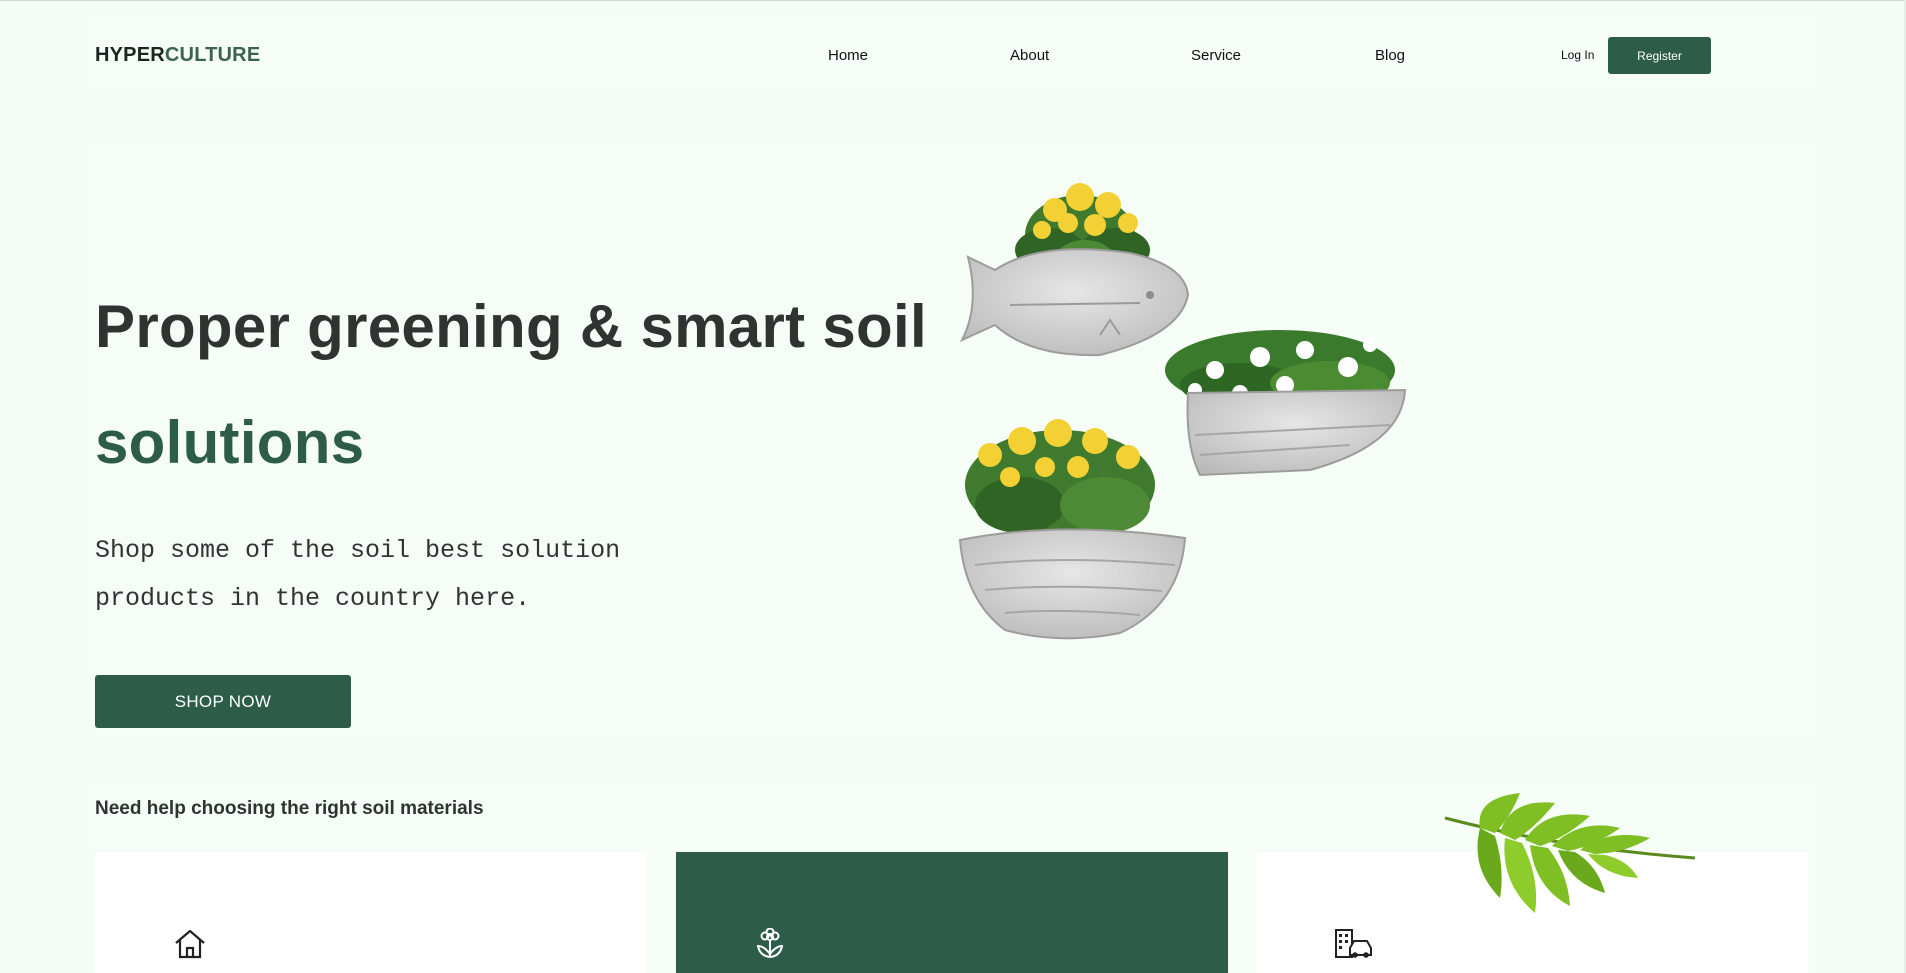 This screenshot has width=1906, height=973. What do you see at coordinates (511, 385) in the screenshot?
I see `hero-title: Proper greening & smart soil solutions` at bounding box center [511, 385].